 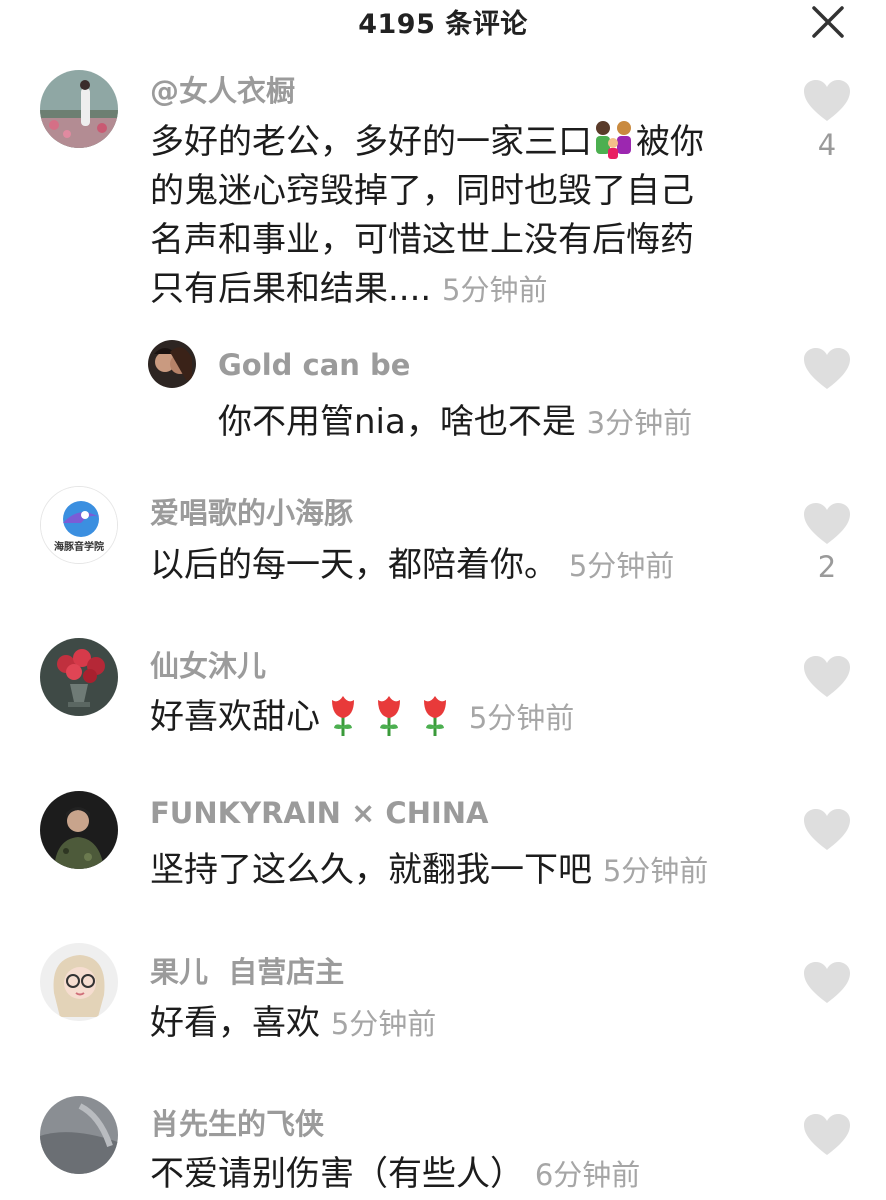 I want to click on like-count: 4, so click(x=827, y=145).